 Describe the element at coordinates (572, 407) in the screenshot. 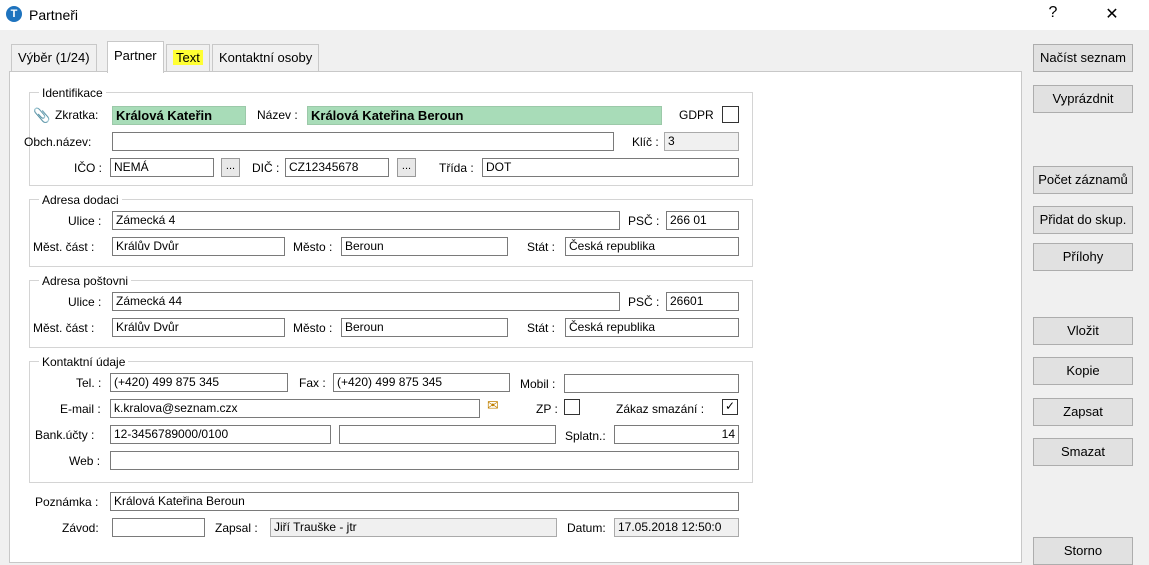

I see `zp-checkbox` at that location.